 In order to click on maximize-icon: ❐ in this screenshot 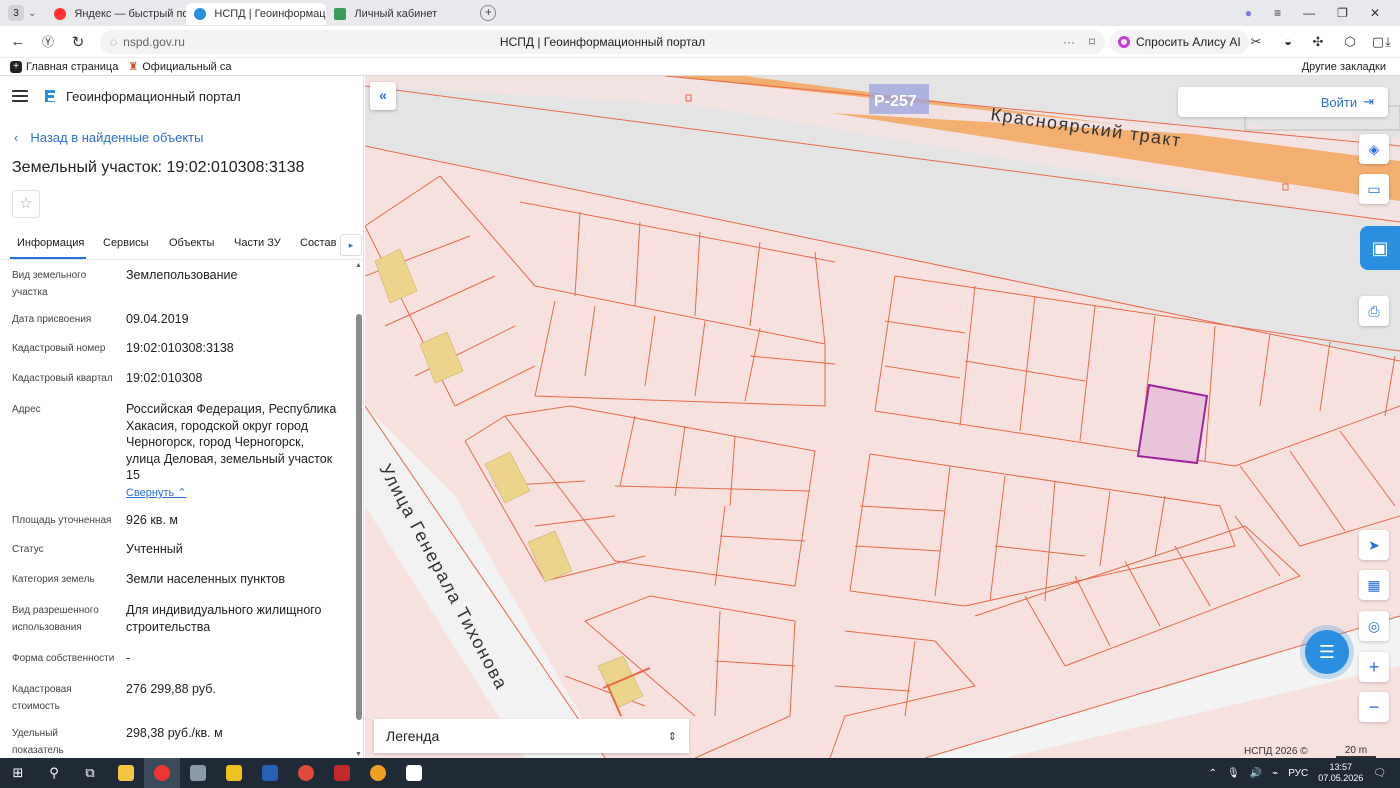, I will do `click(1342, 13)`.